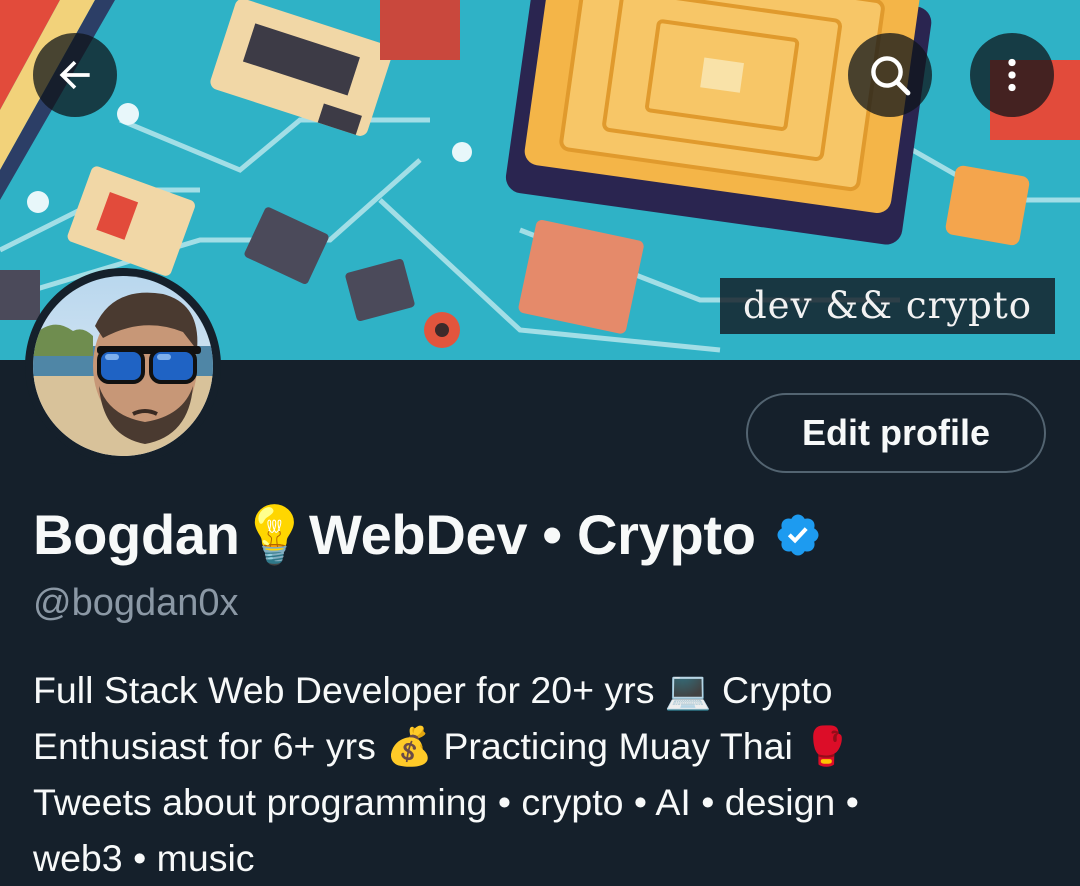  Describe the element at coordinates (887, 306) in the screenshot. I see `banner-caption: dev && crypto` at that location.